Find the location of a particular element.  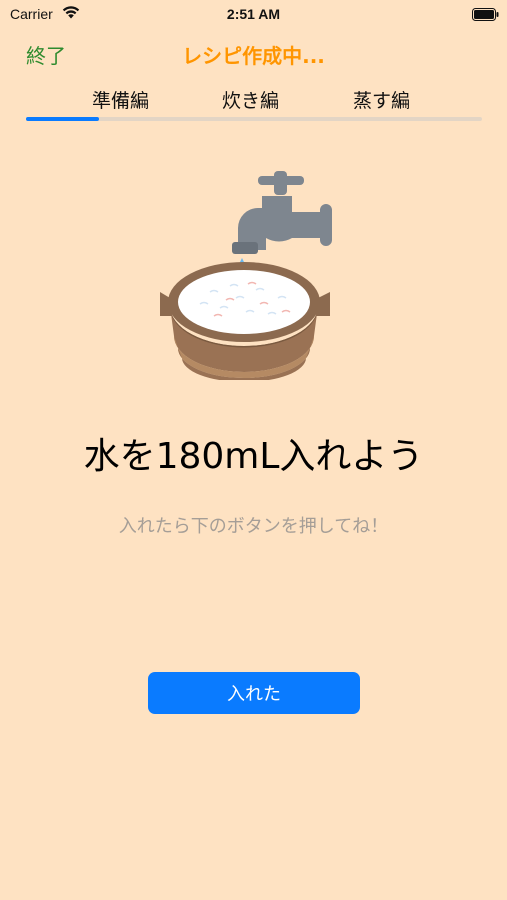

tab-preparation: 準備編 is located at coordinates (120, 99).